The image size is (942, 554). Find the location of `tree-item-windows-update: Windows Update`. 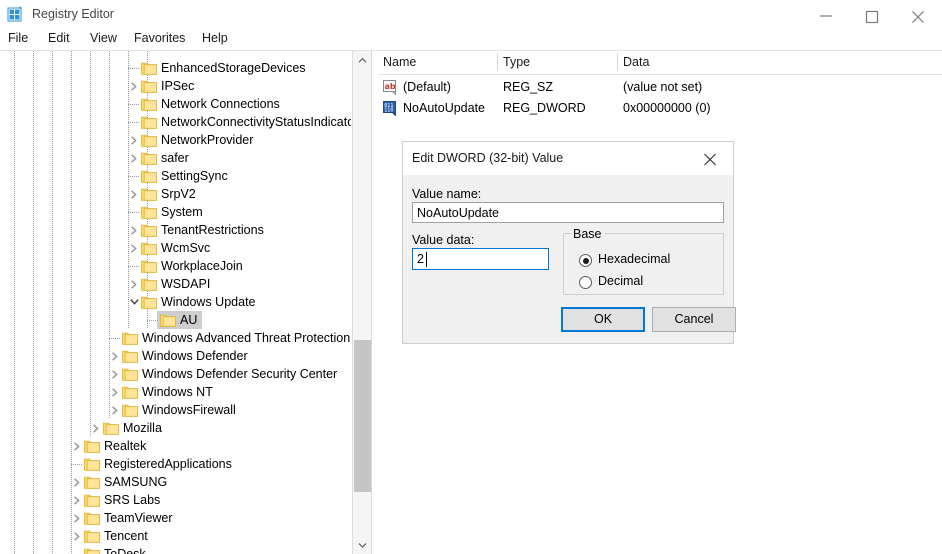

tree-item-windows-update: Windows Update is located at coordinates (175, 302).